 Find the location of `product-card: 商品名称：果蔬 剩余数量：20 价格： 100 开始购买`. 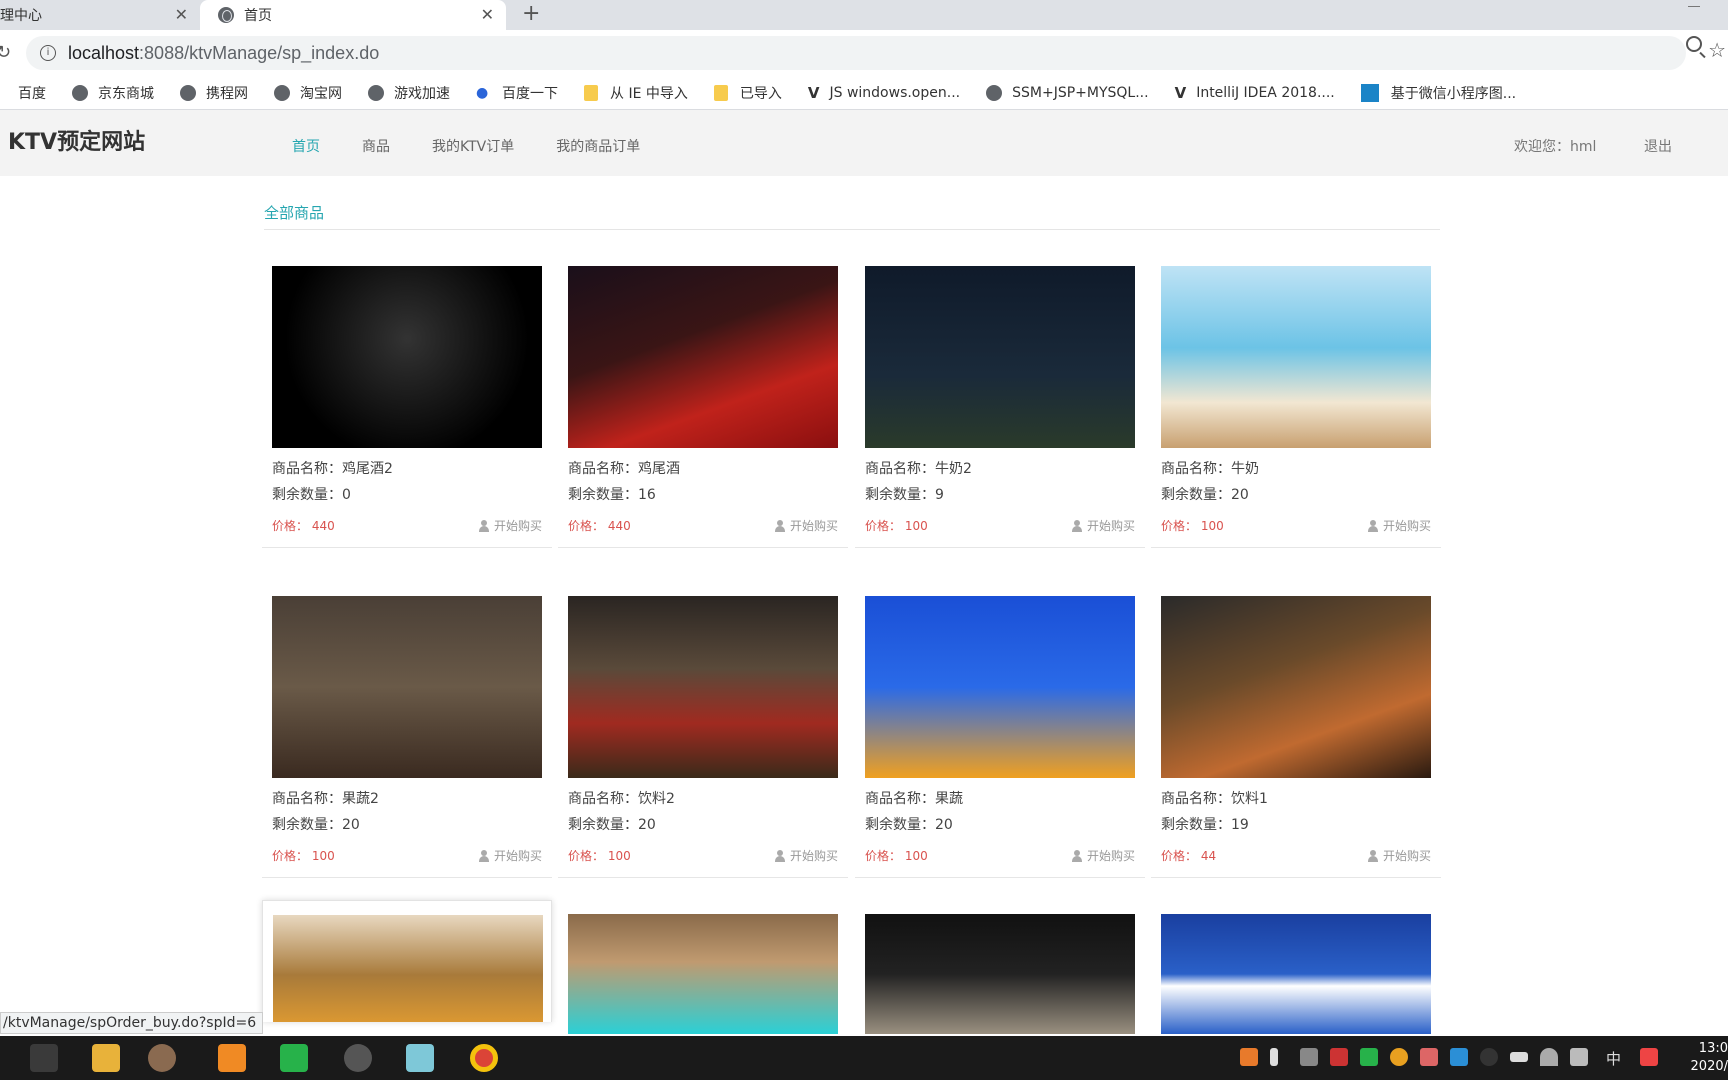

product-card: 商品名称：果蔬 剩余数量：20 价格： 100 开始购买 is located at coordinates (1000, 737).